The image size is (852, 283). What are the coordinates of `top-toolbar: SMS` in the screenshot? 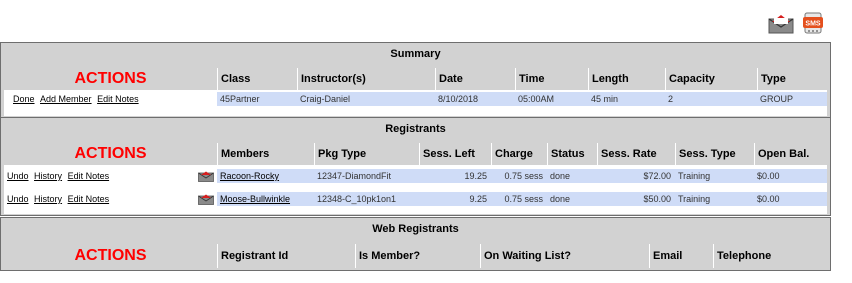 It's located at (796, 23).